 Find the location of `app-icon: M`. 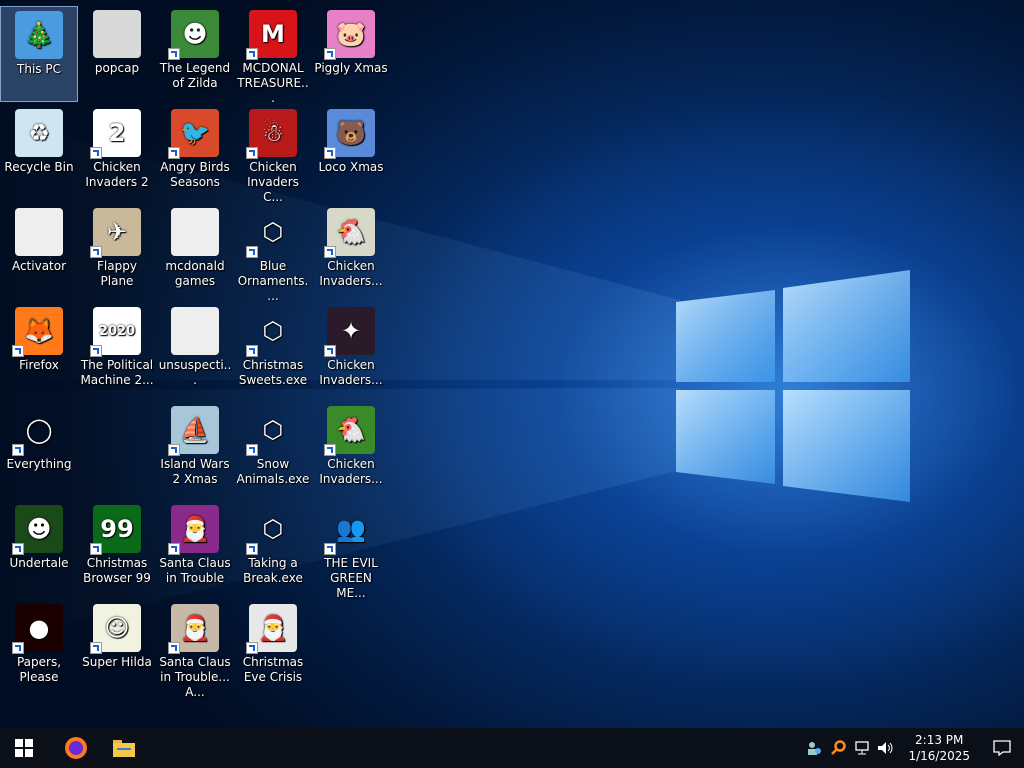

app-icon: M is located at coordinates (271, 35).